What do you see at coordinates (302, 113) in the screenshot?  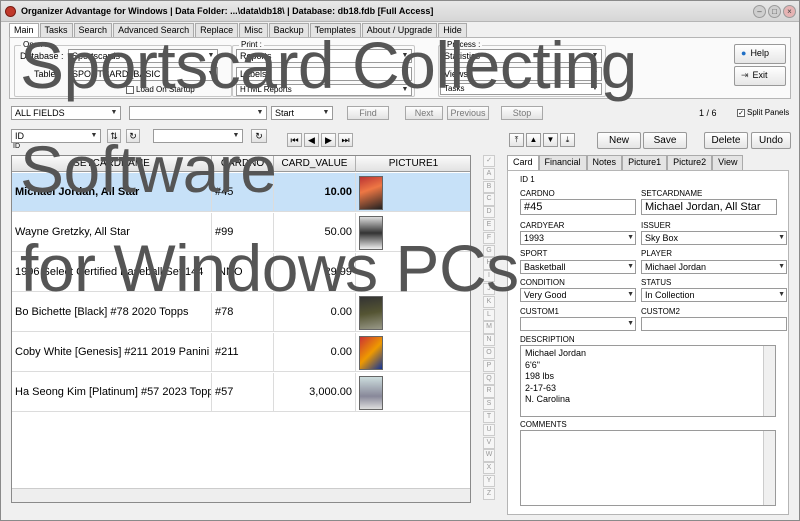 I see `search-start-select: Start ▼` at bounding box center [302, 113].